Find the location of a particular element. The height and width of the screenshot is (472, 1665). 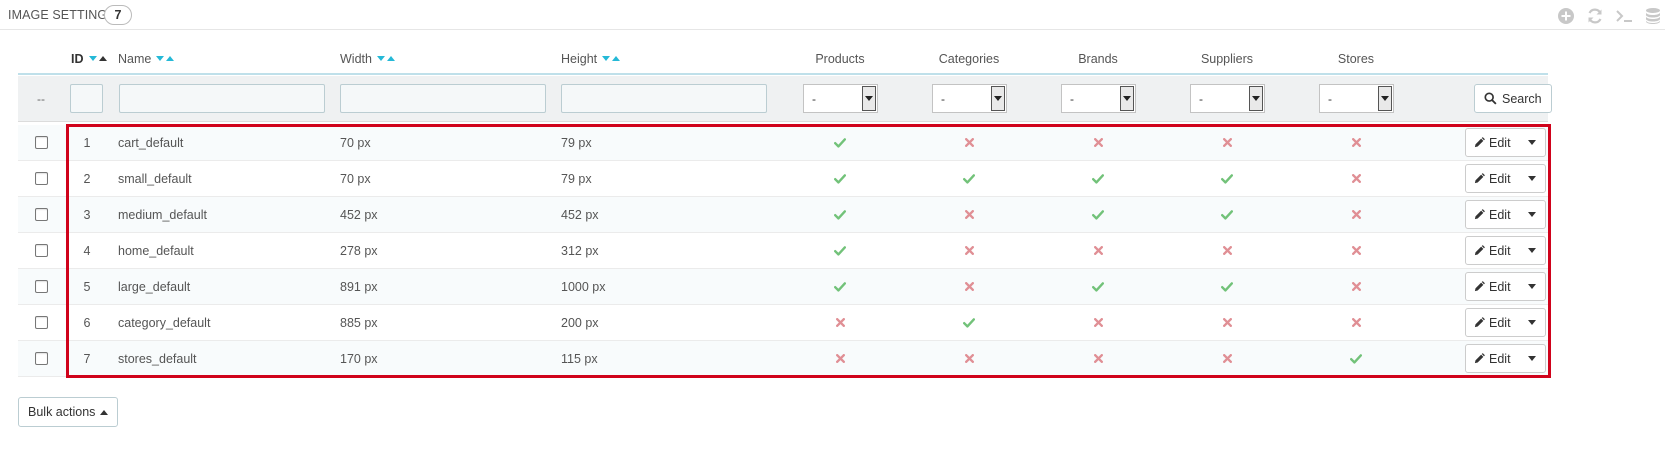

cell-stores is located at coordinates (1356, 214).